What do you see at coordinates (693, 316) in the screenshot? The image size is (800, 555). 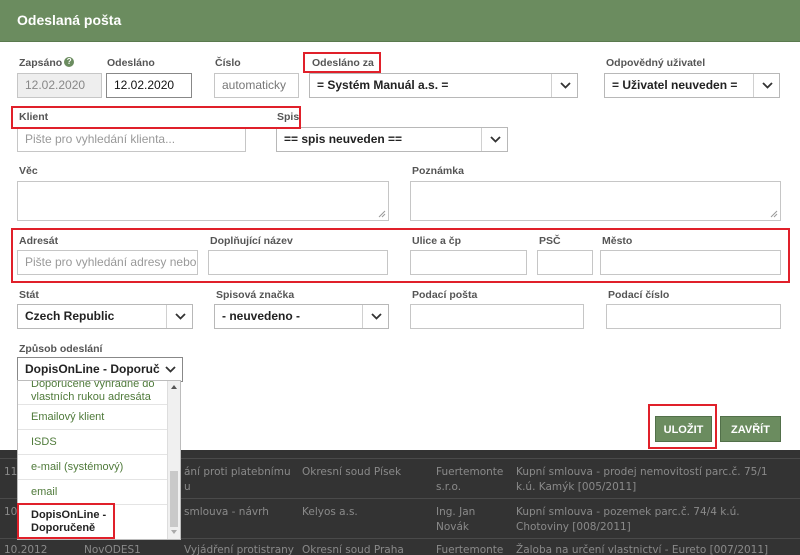 I see `podaci-cislo-field` at bounding box center [693, 316].